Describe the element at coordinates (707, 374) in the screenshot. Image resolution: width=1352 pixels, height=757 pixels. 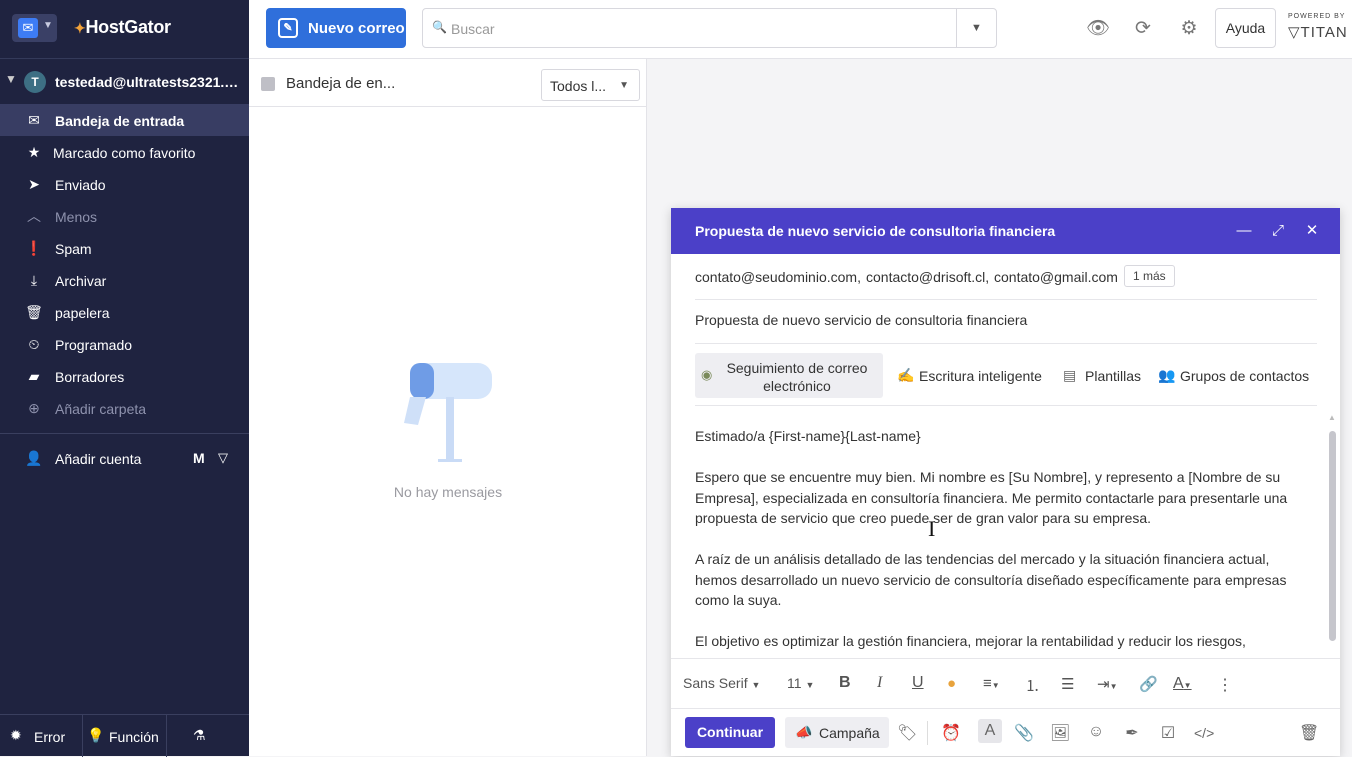
I see `eye-icon: ◉` at that location.